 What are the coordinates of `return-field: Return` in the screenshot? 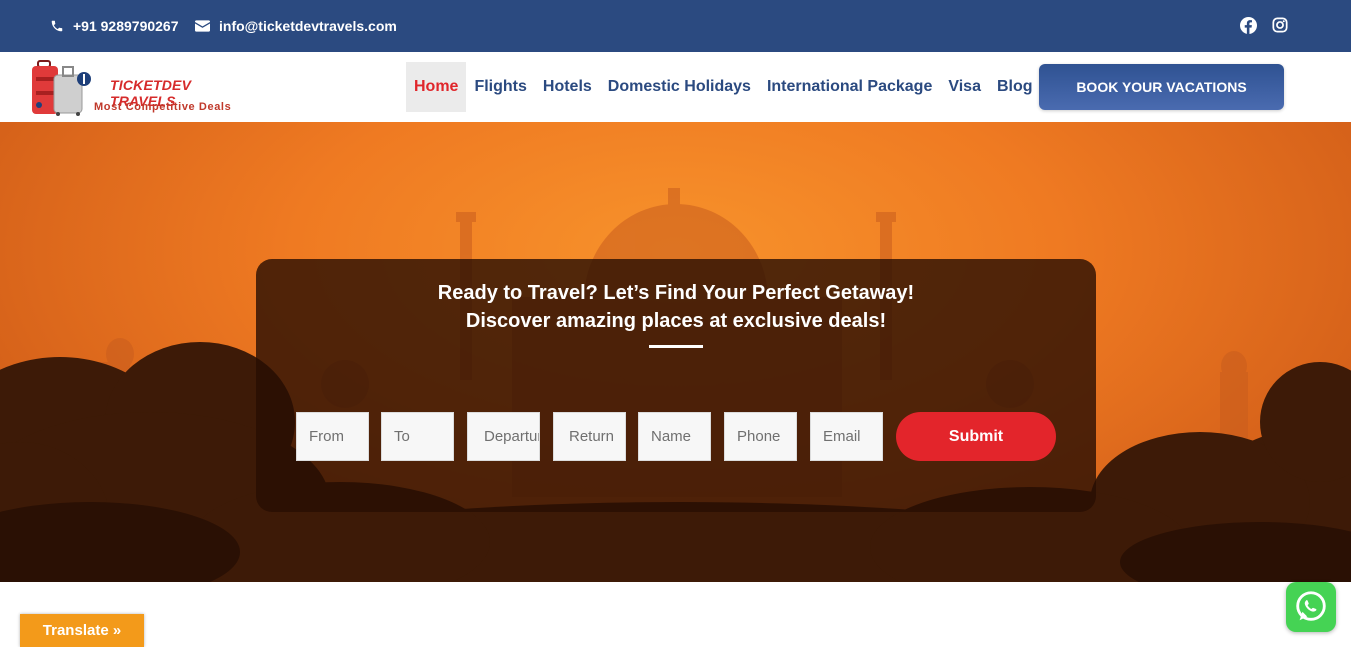 It's located at (589, 436).